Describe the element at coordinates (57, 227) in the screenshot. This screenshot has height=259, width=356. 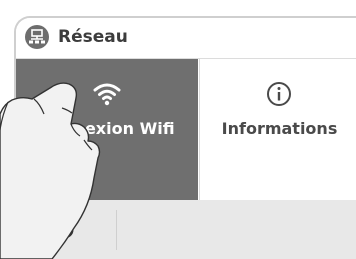
I see `back-arrow-icon` at that location.